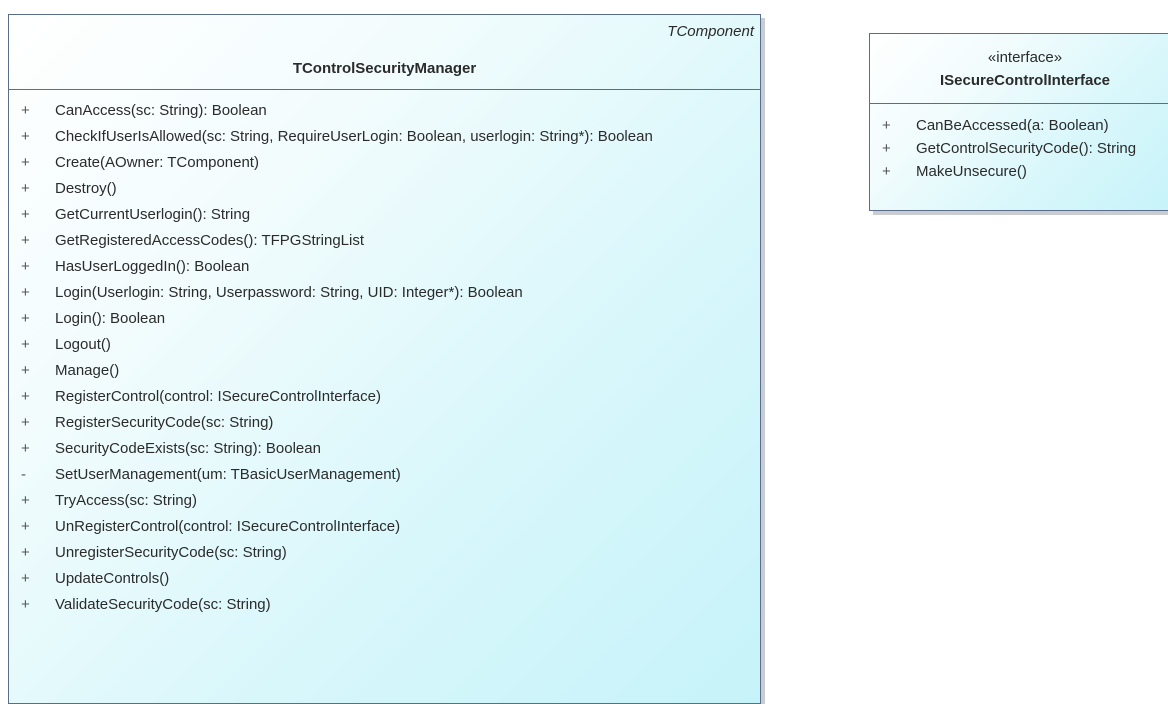  Describe the element at coordinates (171, 552) in the screenshot. I see `operation-signature: UnregisterSecurityCode(sc: String)` at that location.